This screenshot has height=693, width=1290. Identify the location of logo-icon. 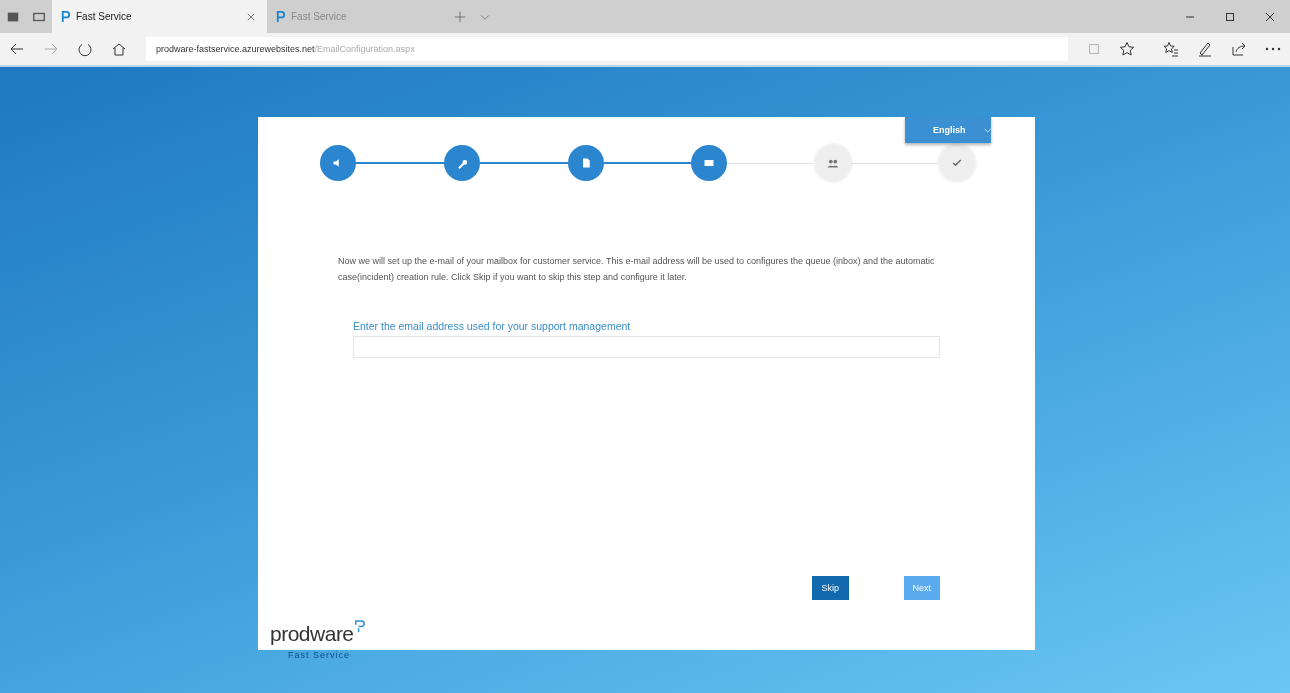
(359, 626).